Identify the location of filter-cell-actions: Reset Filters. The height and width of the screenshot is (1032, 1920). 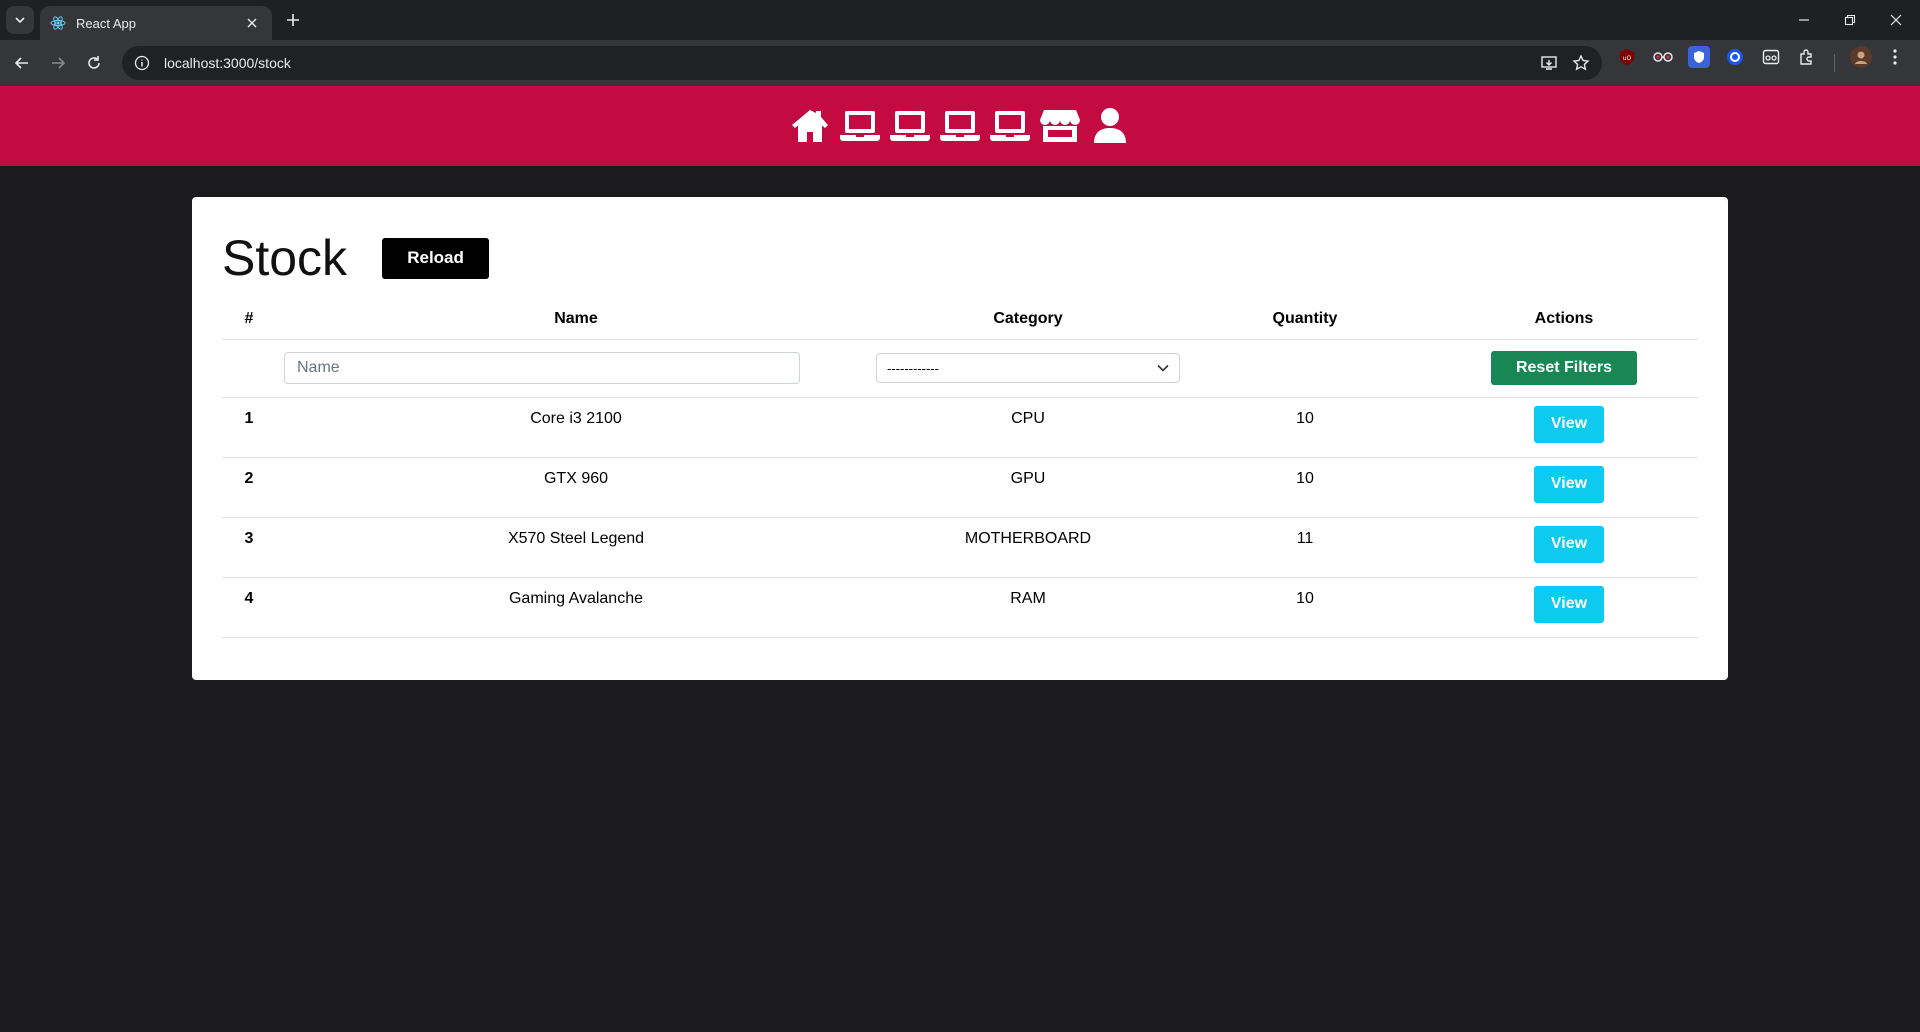
(1564, 368).